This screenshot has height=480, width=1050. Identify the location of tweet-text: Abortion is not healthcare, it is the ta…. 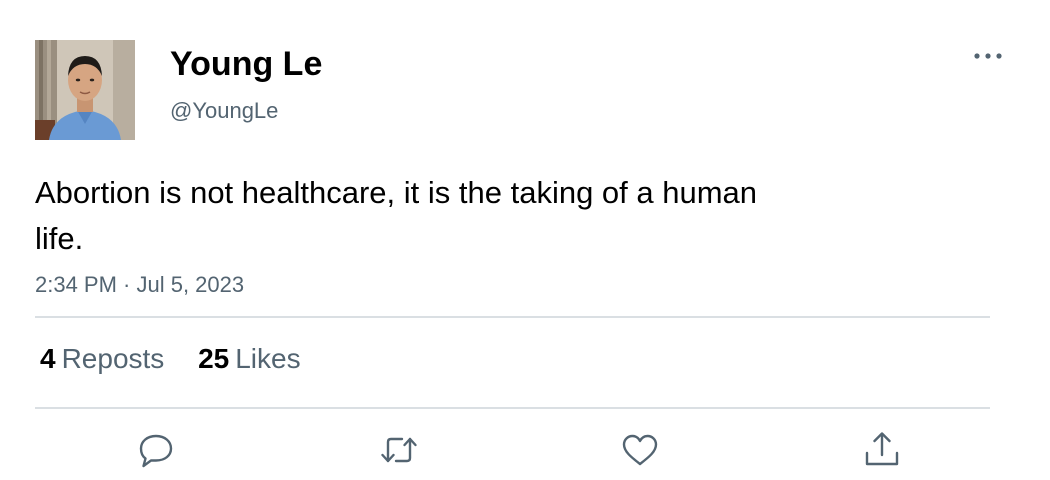
(396, 215).